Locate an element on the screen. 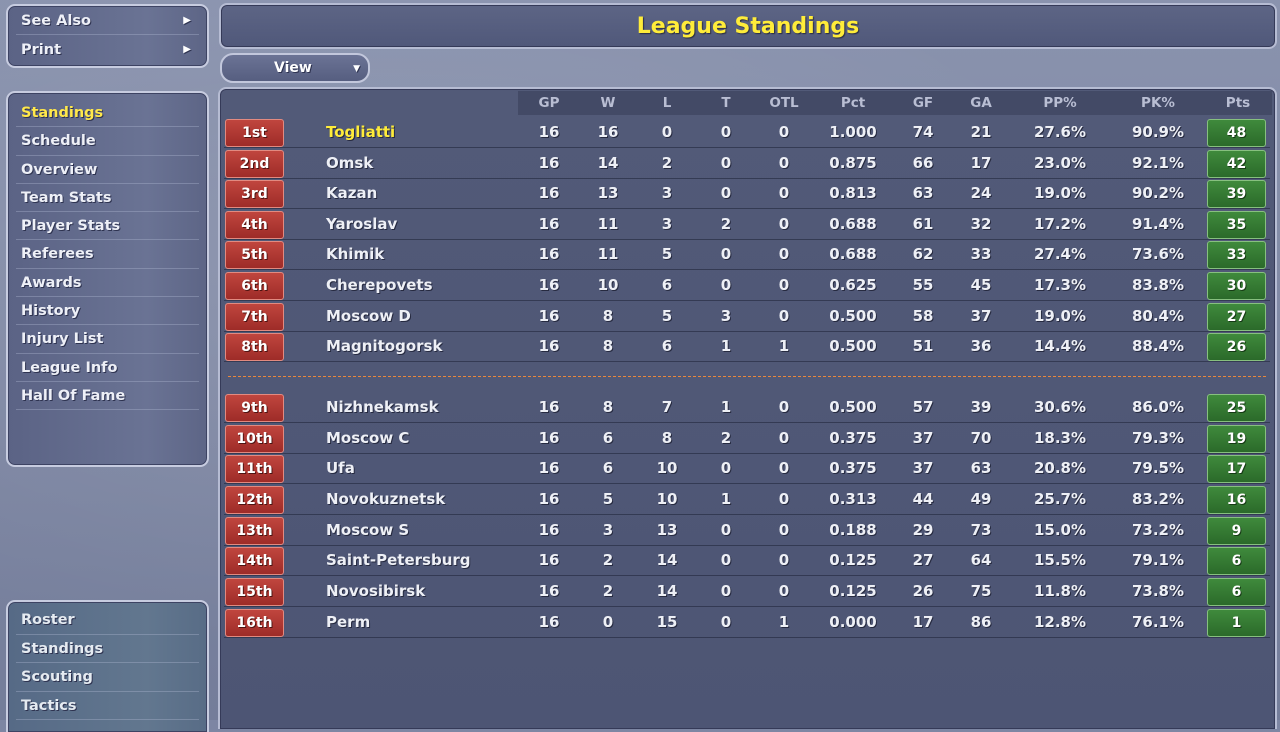  team-nav-item-scouting: Scouting is located at coordinates (107, 677).